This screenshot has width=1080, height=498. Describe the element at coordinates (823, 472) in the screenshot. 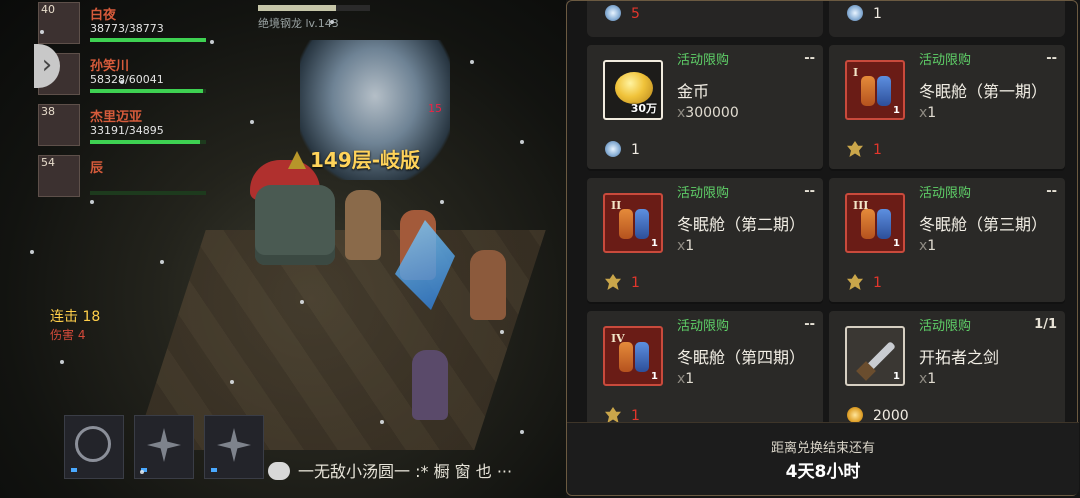

I see `countdown-time: 4天8小时` at that location.